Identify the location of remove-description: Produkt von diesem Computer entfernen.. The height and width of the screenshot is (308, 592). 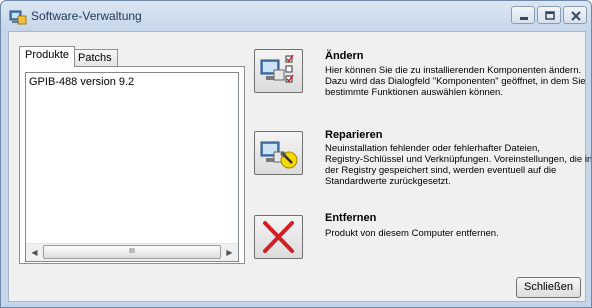
(412, 233).